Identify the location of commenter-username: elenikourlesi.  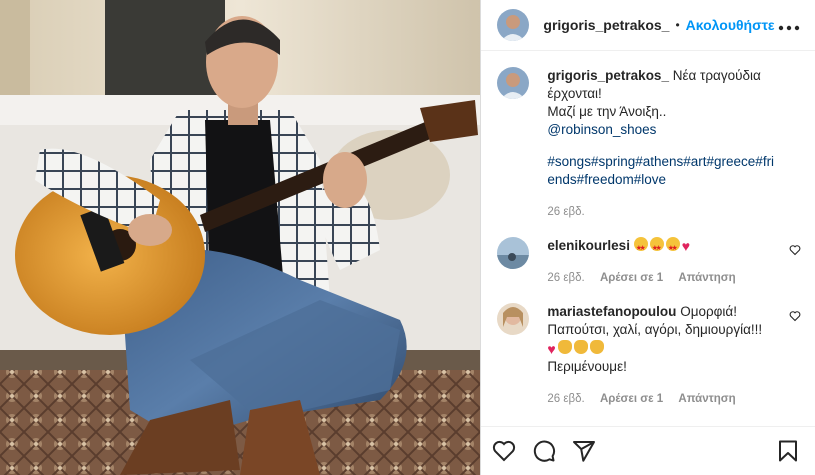
(588, 245).